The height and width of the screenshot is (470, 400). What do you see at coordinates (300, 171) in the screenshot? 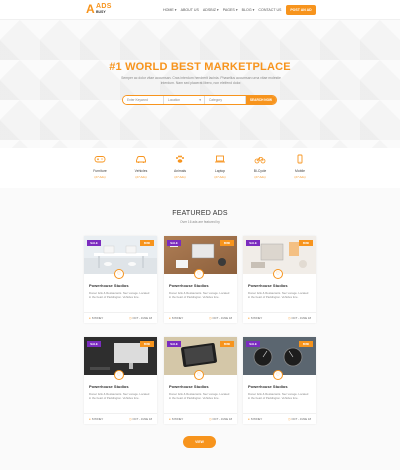
I see `category-name: Mobile` at bounding box center [300, 171].